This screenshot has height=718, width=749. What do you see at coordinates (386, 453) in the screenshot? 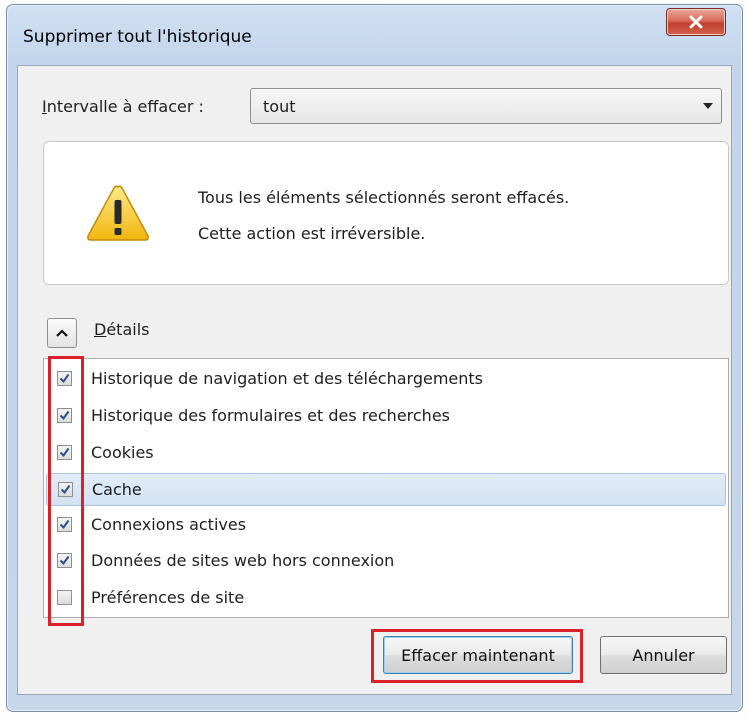
I see `list-item: Cookies` at bounding box center [386, 453].